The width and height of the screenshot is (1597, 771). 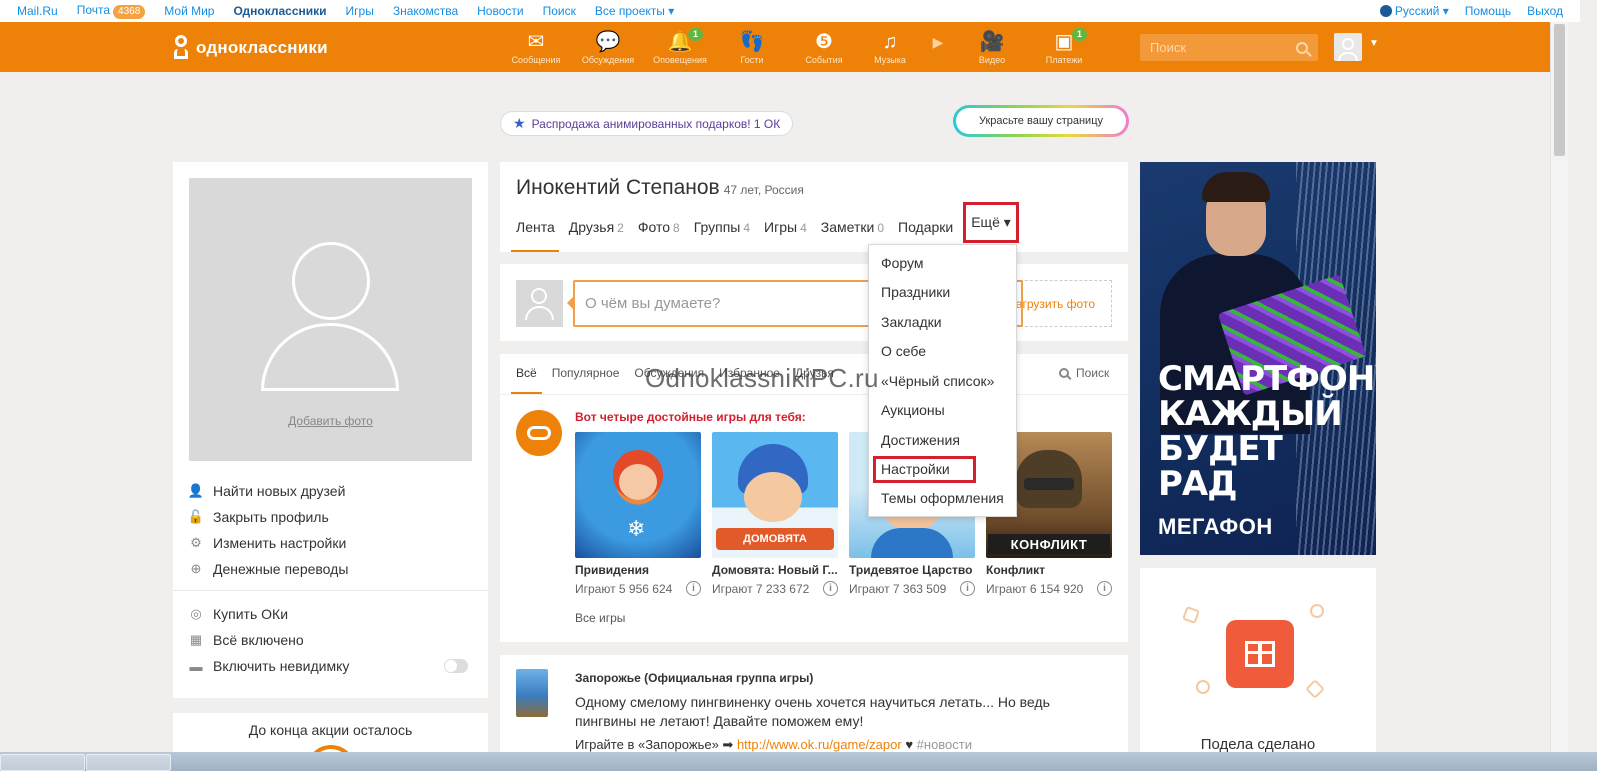 I want to click on search-input, so click(x=1220, y=47).